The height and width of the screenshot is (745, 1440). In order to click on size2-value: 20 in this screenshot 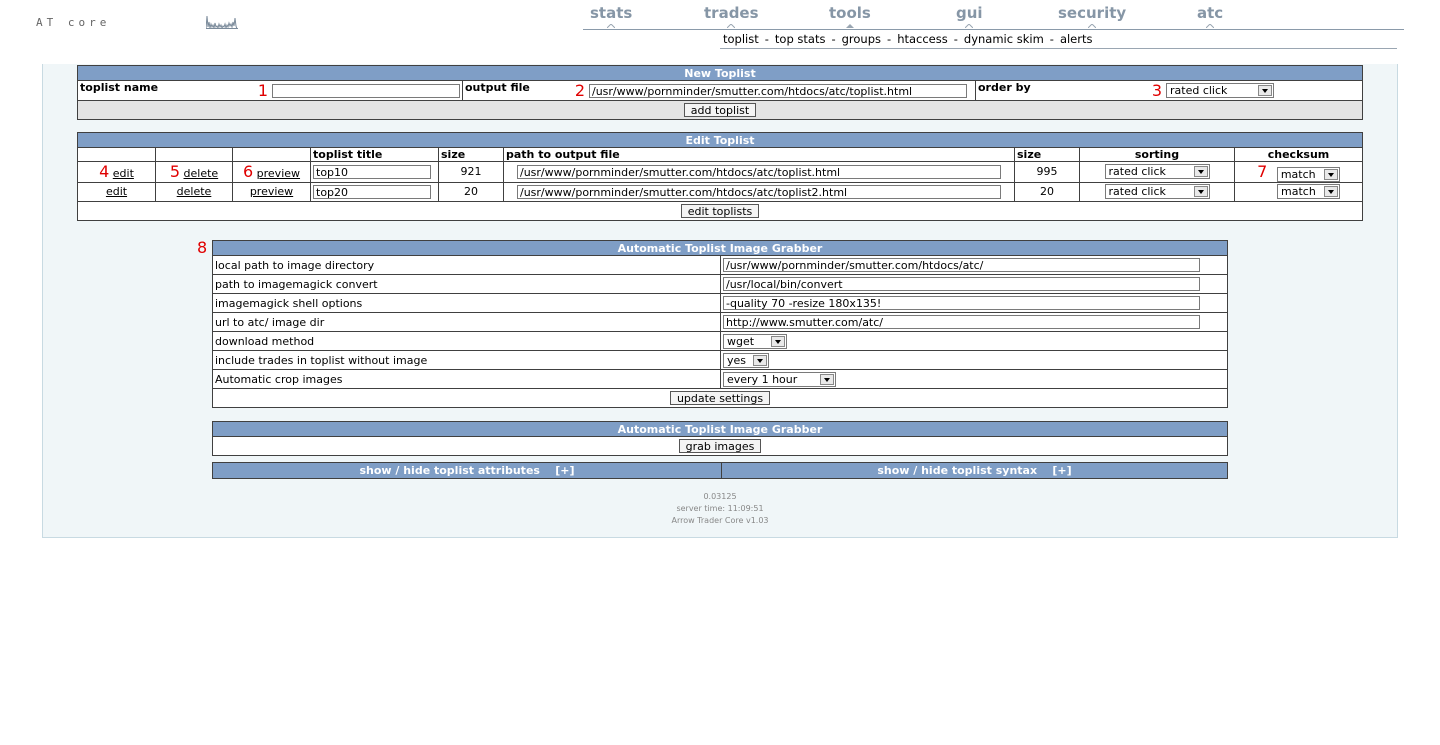, I will do `click(1047, 191)`.